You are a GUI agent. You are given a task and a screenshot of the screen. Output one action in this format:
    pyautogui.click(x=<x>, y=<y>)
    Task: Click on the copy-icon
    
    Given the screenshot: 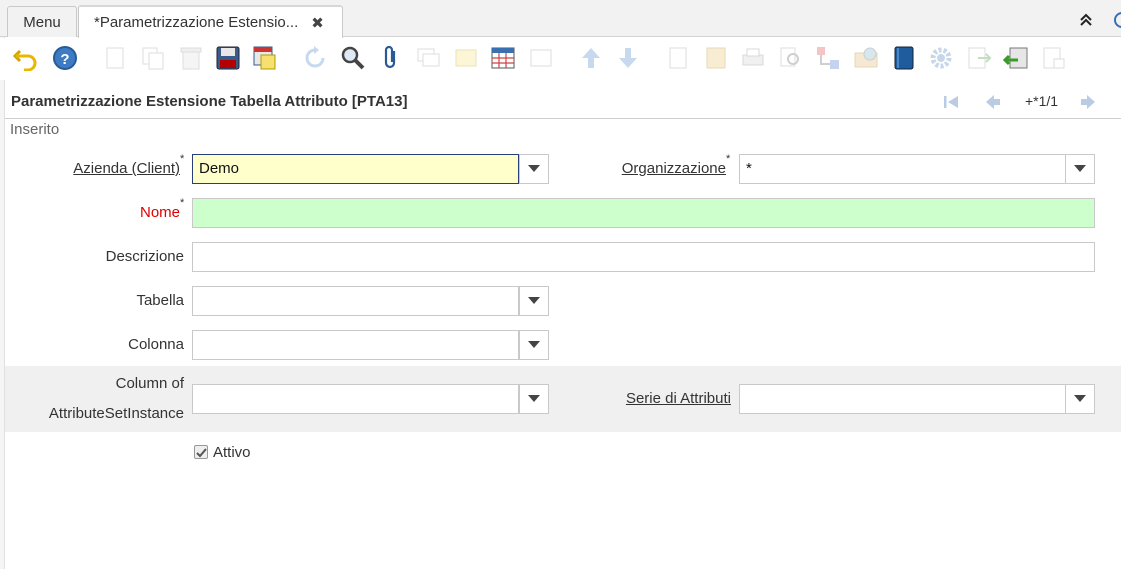 What is the action you would take?
    pyautogui.click(x=153, y=58)
    